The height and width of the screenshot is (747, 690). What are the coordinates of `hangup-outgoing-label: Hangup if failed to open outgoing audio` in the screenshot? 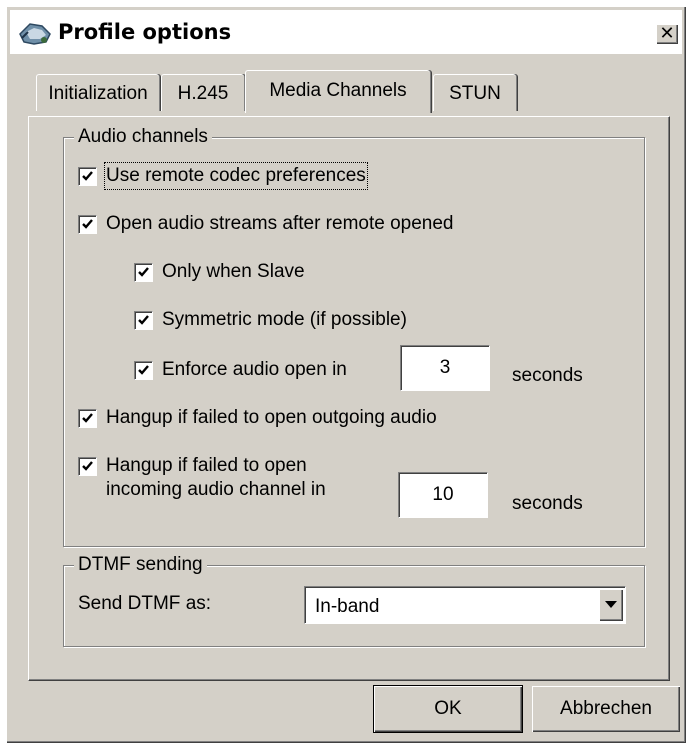 It's located at (271, 417).